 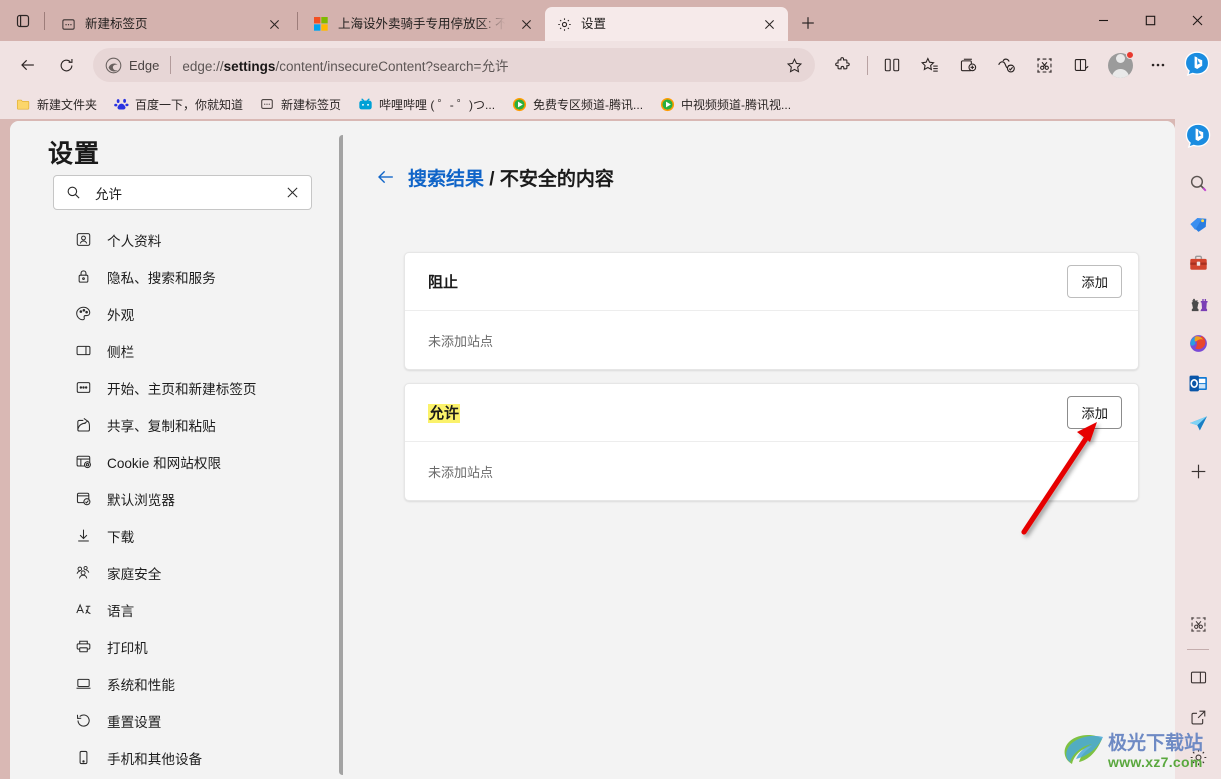 I want to click on sidebar-item-cookies-permissions: Cookie 和网站权限, so click(x=178, y=461).